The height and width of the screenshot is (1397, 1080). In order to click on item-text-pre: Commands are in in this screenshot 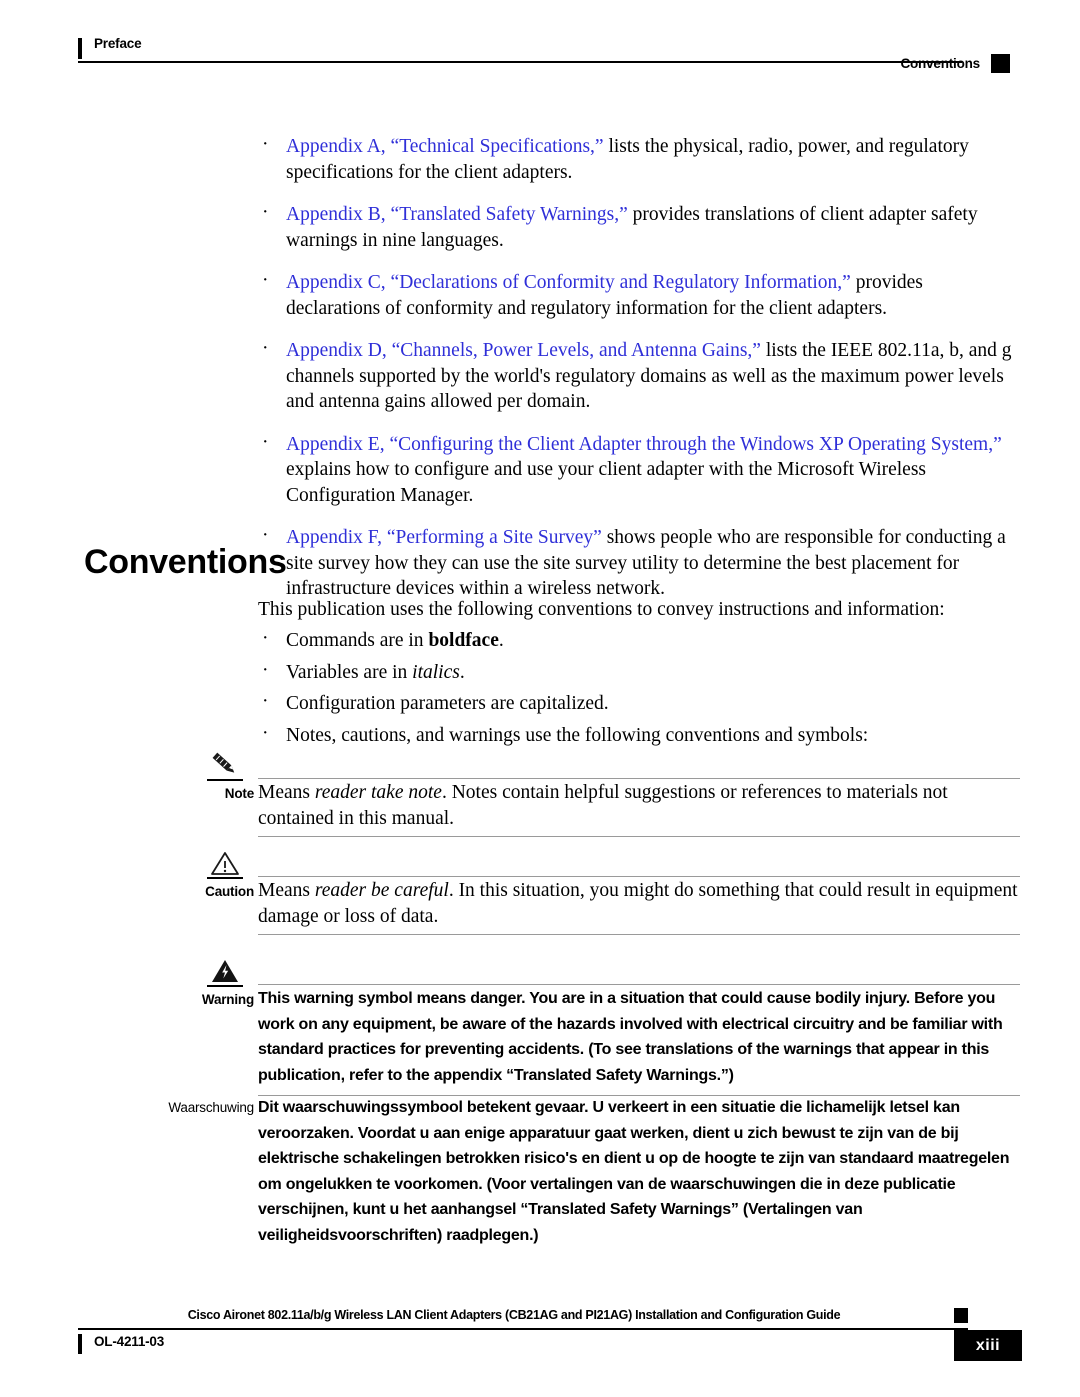, I will do `click(357, 640)`.